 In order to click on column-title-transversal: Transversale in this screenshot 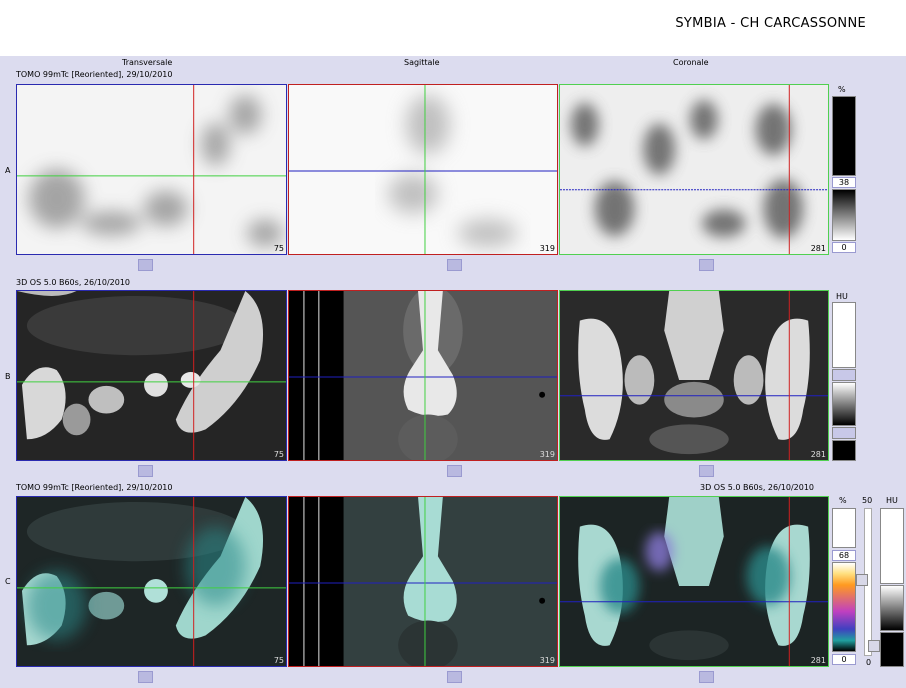, I will do `click(147, 62)`.